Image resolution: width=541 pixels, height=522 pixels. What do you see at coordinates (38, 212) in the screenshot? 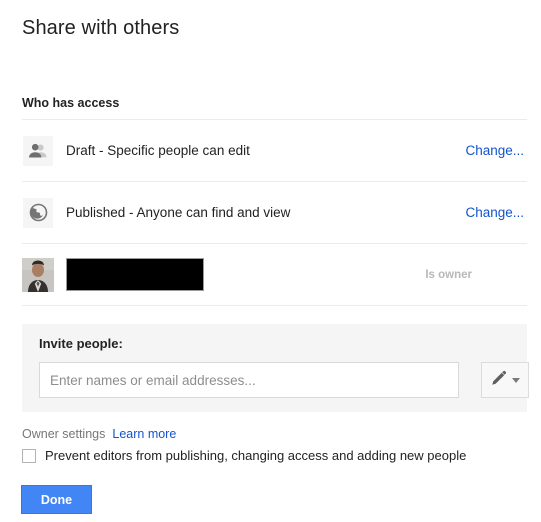
I see `globe-icon` at bounding box center [38, 212].